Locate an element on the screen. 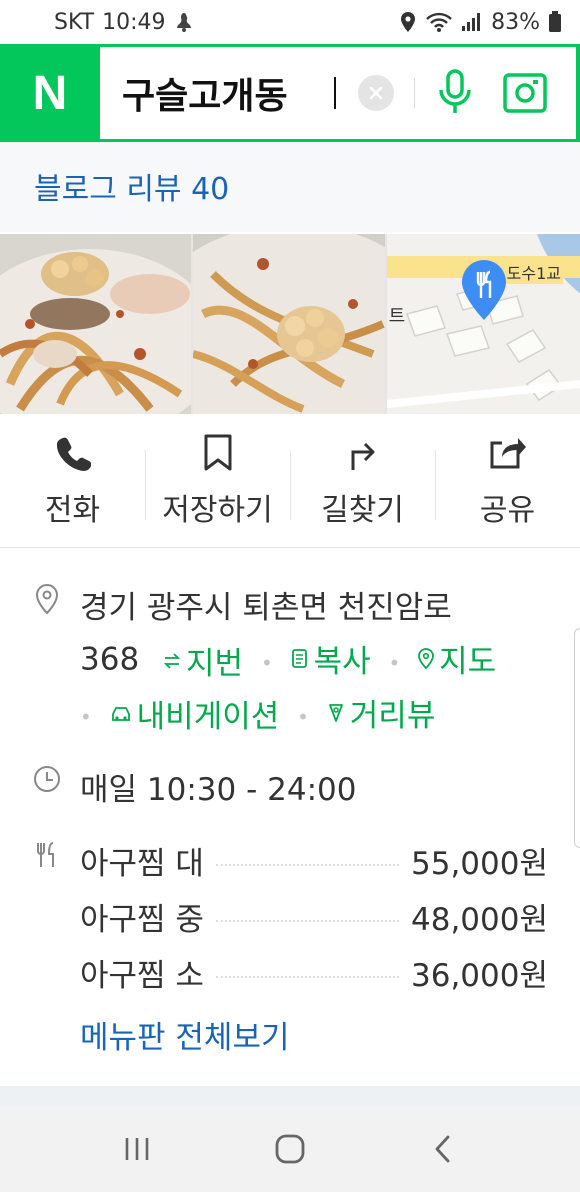 This screenshot has height=1192, width=580. address-line-1: 경기 광주시 퇴촌면 천진암로 is located at coordinates (266, 608).